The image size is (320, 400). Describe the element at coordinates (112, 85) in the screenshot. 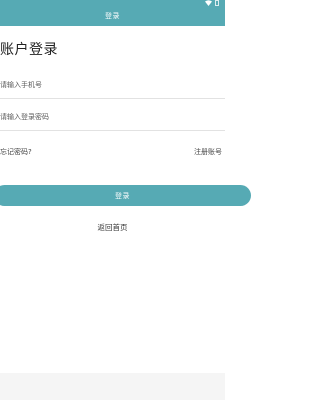

I see `phone-input` at that location.